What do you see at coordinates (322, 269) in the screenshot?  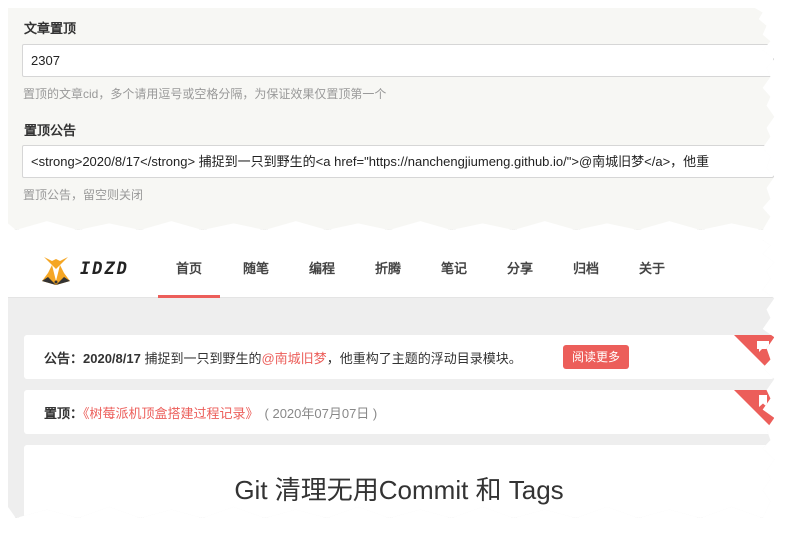 I see `nav-programming: 编程` at bounding box center [322, 269].